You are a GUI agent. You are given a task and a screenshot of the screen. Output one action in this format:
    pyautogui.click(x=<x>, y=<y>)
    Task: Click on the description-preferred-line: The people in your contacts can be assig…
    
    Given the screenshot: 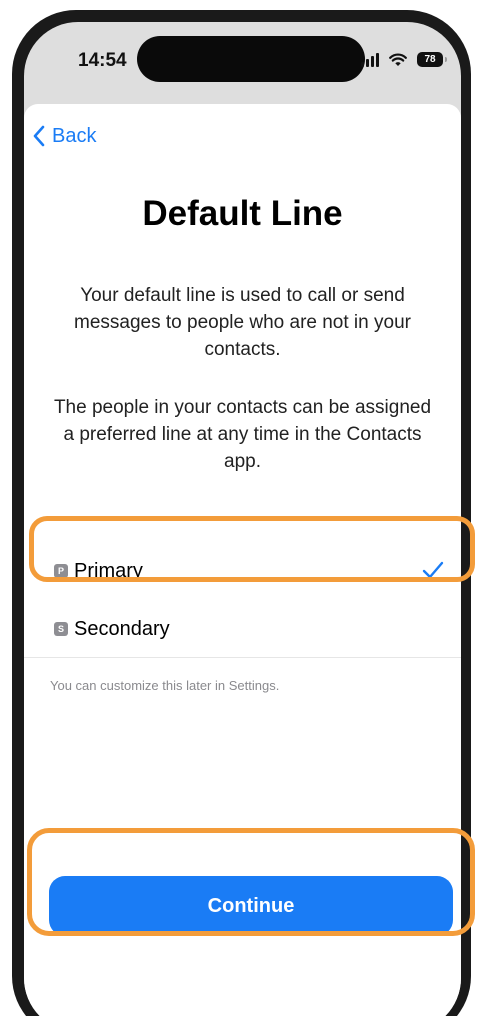 What is the action you would take?
    pyautogui.click(x=242, y=434)
    